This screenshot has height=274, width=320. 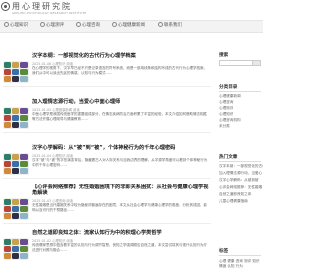 What do you see at coordinates (88, 25) in the screenshot?
I see `nav-item-counseling: 心理咨询` at bounding box center [88, 25].